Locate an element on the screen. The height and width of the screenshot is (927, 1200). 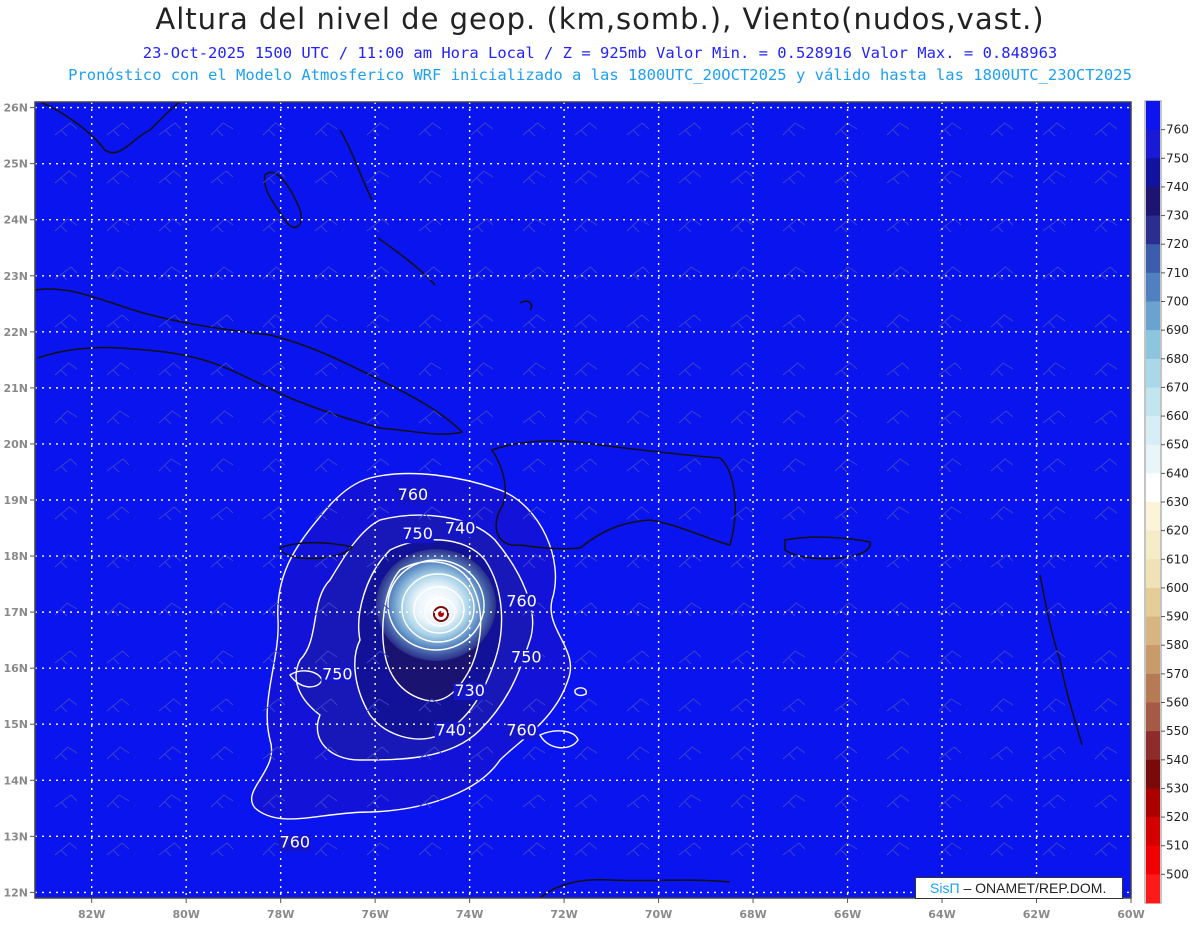
lat-tick-label: 14N is located at coordinates (15, 780).